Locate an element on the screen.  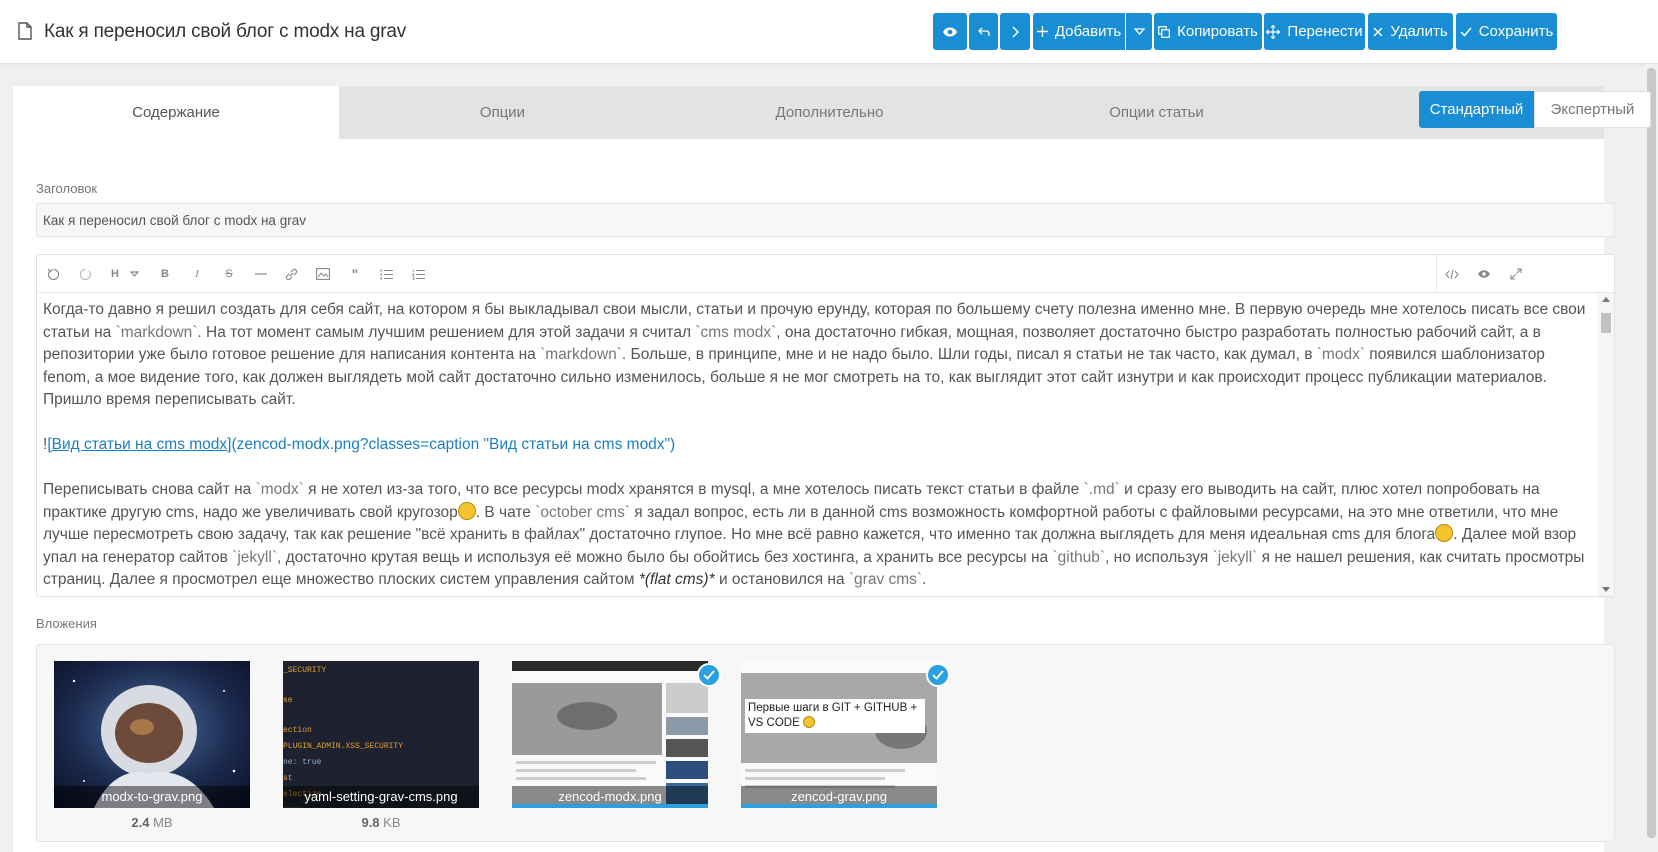
attachment-size: 2.4 MB is located at coordinates (152, 822).